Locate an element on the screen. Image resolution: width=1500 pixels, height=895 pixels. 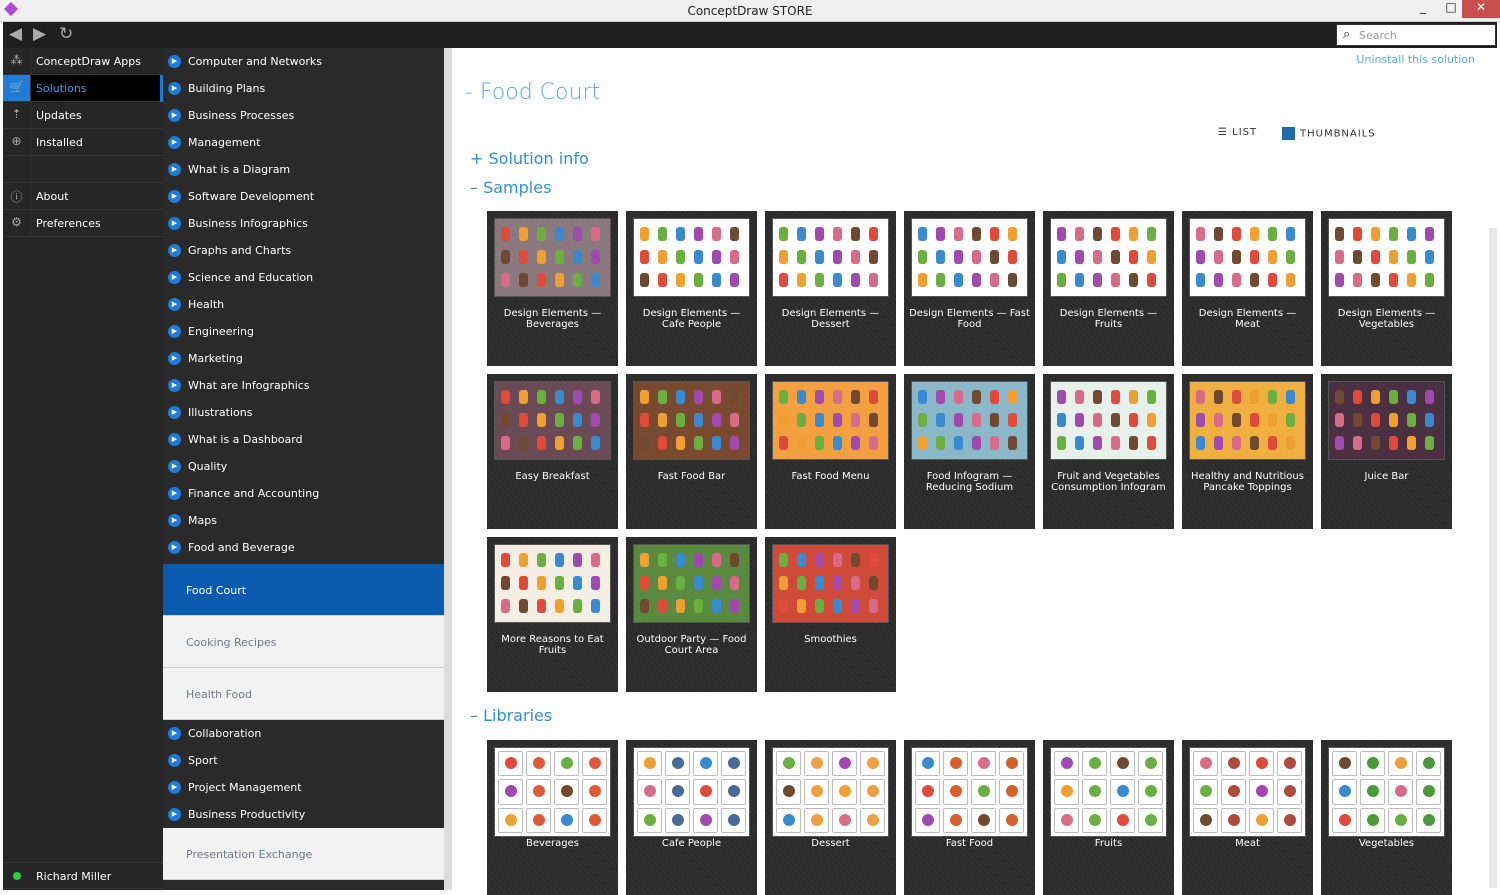
category-item: ▶ Software Development is located at coordinates (303, 196).